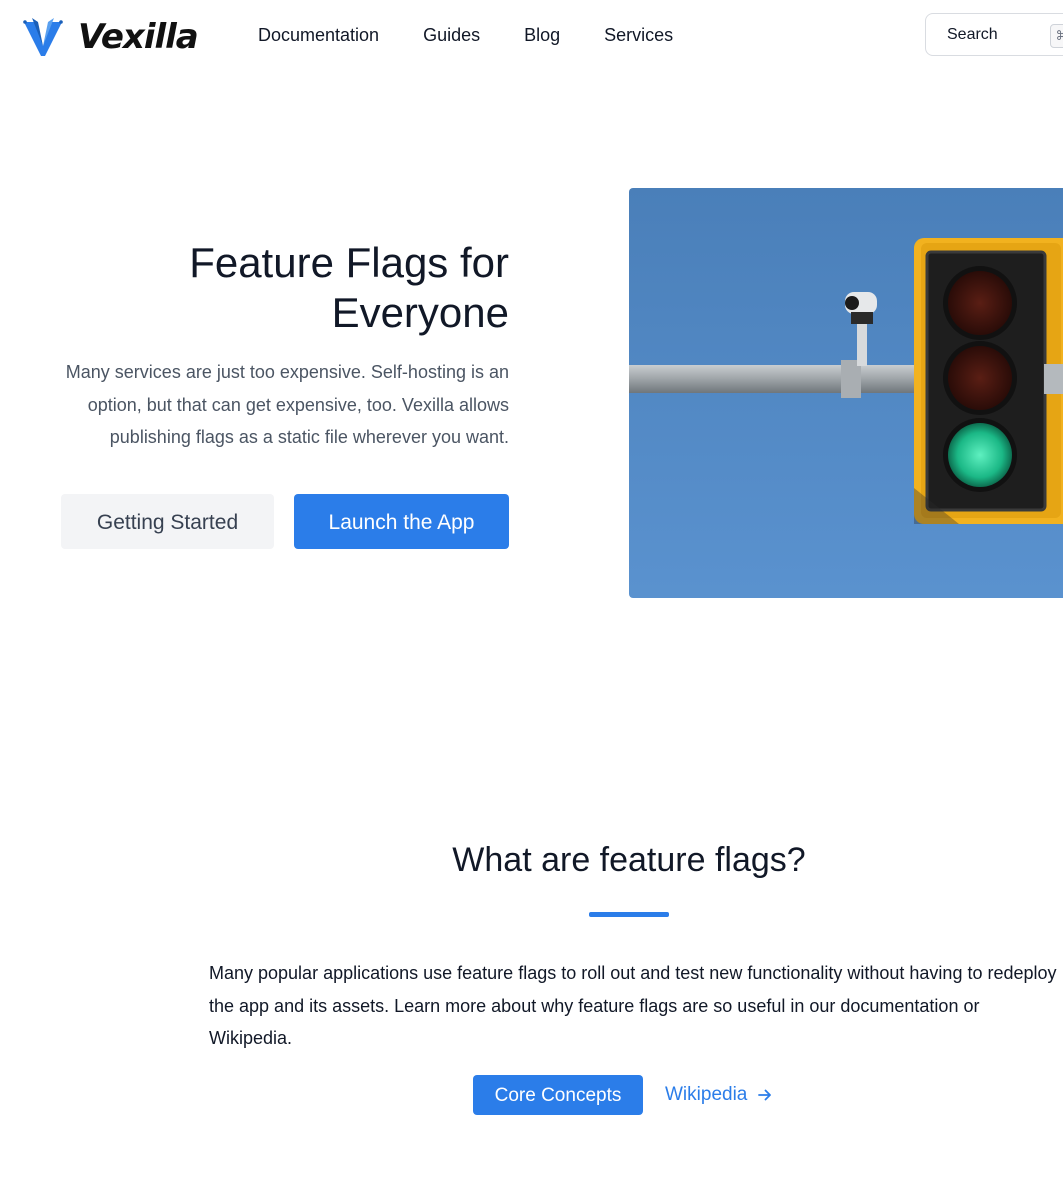 This screenshot has width=1063, height=1185. What do you see at coordinates (638, 35) in the screenshot?
I see `nav-services: Services` at bounding box center [638, 35].